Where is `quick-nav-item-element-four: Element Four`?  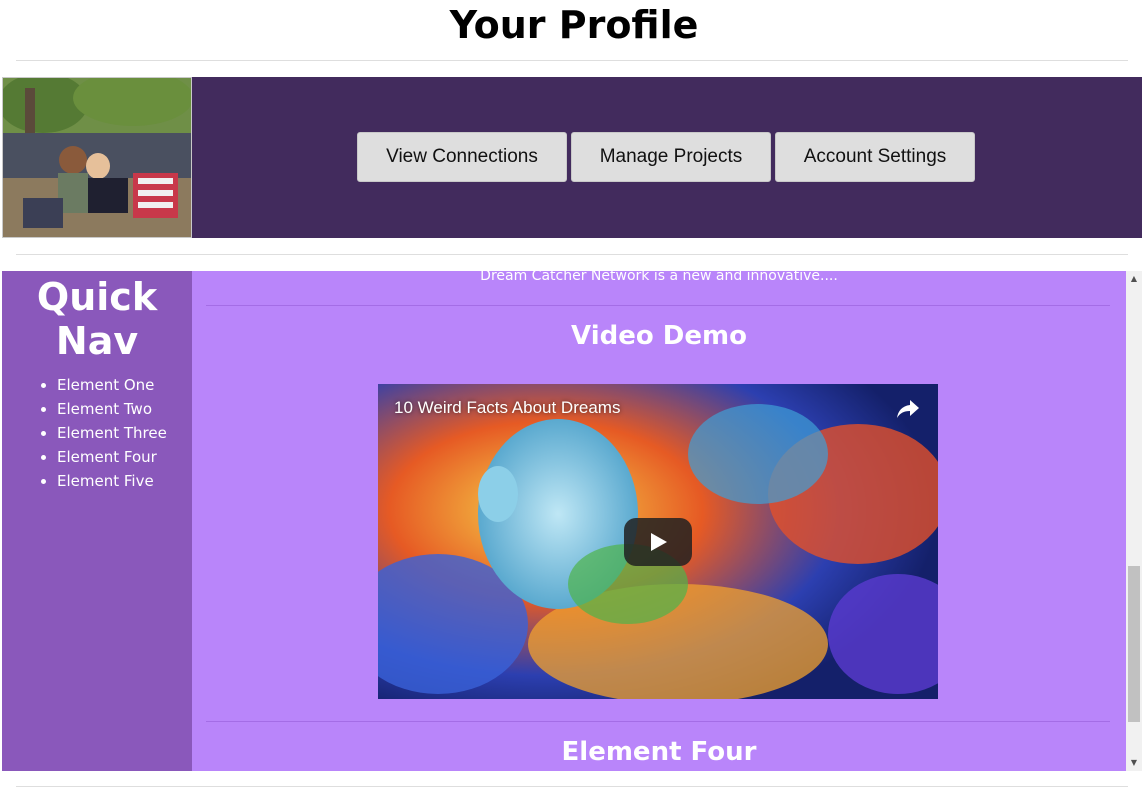 quick-nav-item-element-four: Element Four is located at coordinates (124, 457).